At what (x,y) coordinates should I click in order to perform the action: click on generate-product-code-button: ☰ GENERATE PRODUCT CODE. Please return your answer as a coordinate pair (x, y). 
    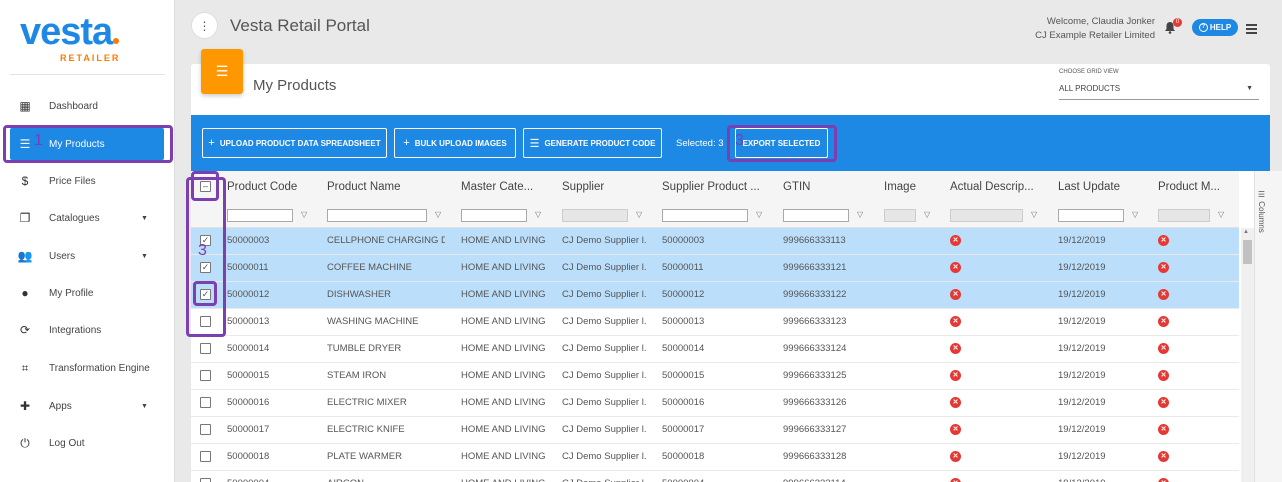
    Looking at the image, I should click on (592, 143).